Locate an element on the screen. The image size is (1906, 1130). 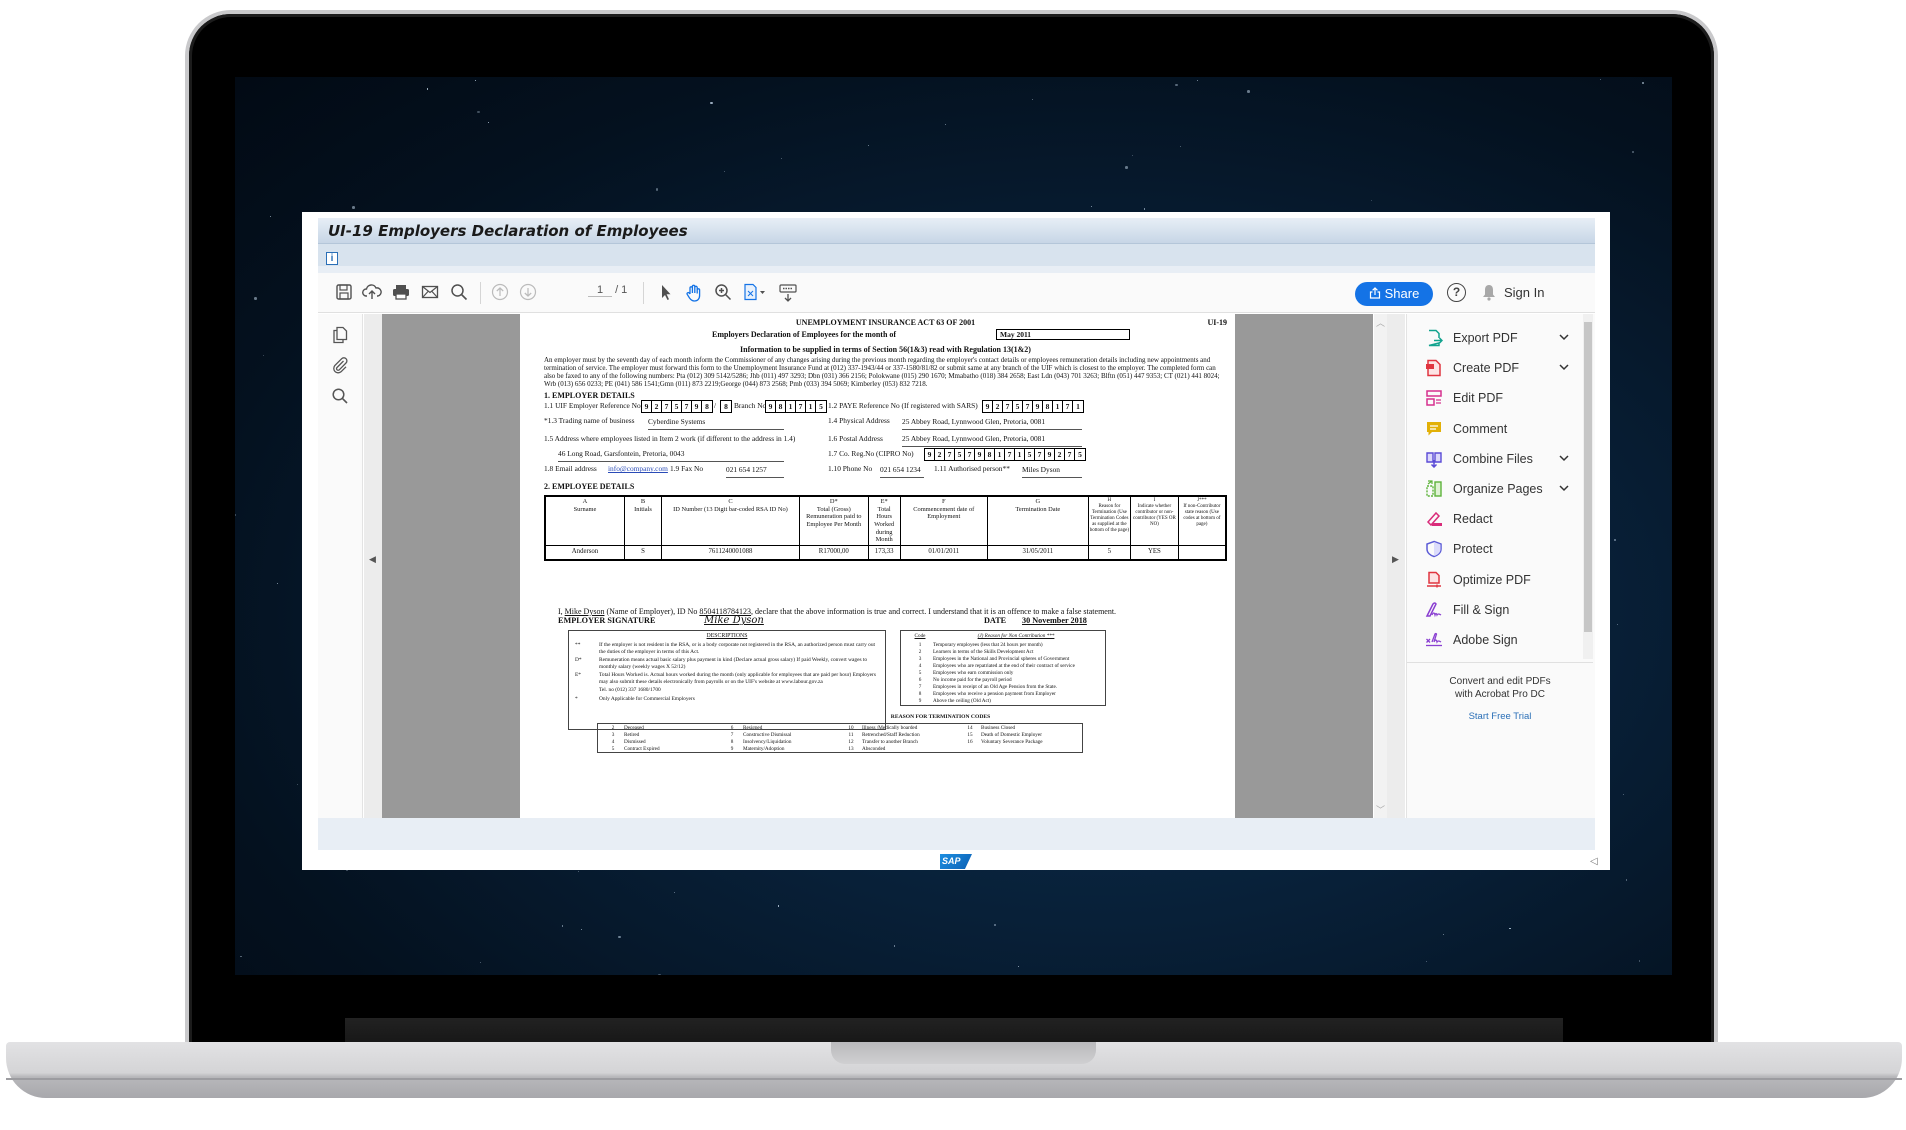
page-thumbnails-icon is located at coordinates (340, 335).